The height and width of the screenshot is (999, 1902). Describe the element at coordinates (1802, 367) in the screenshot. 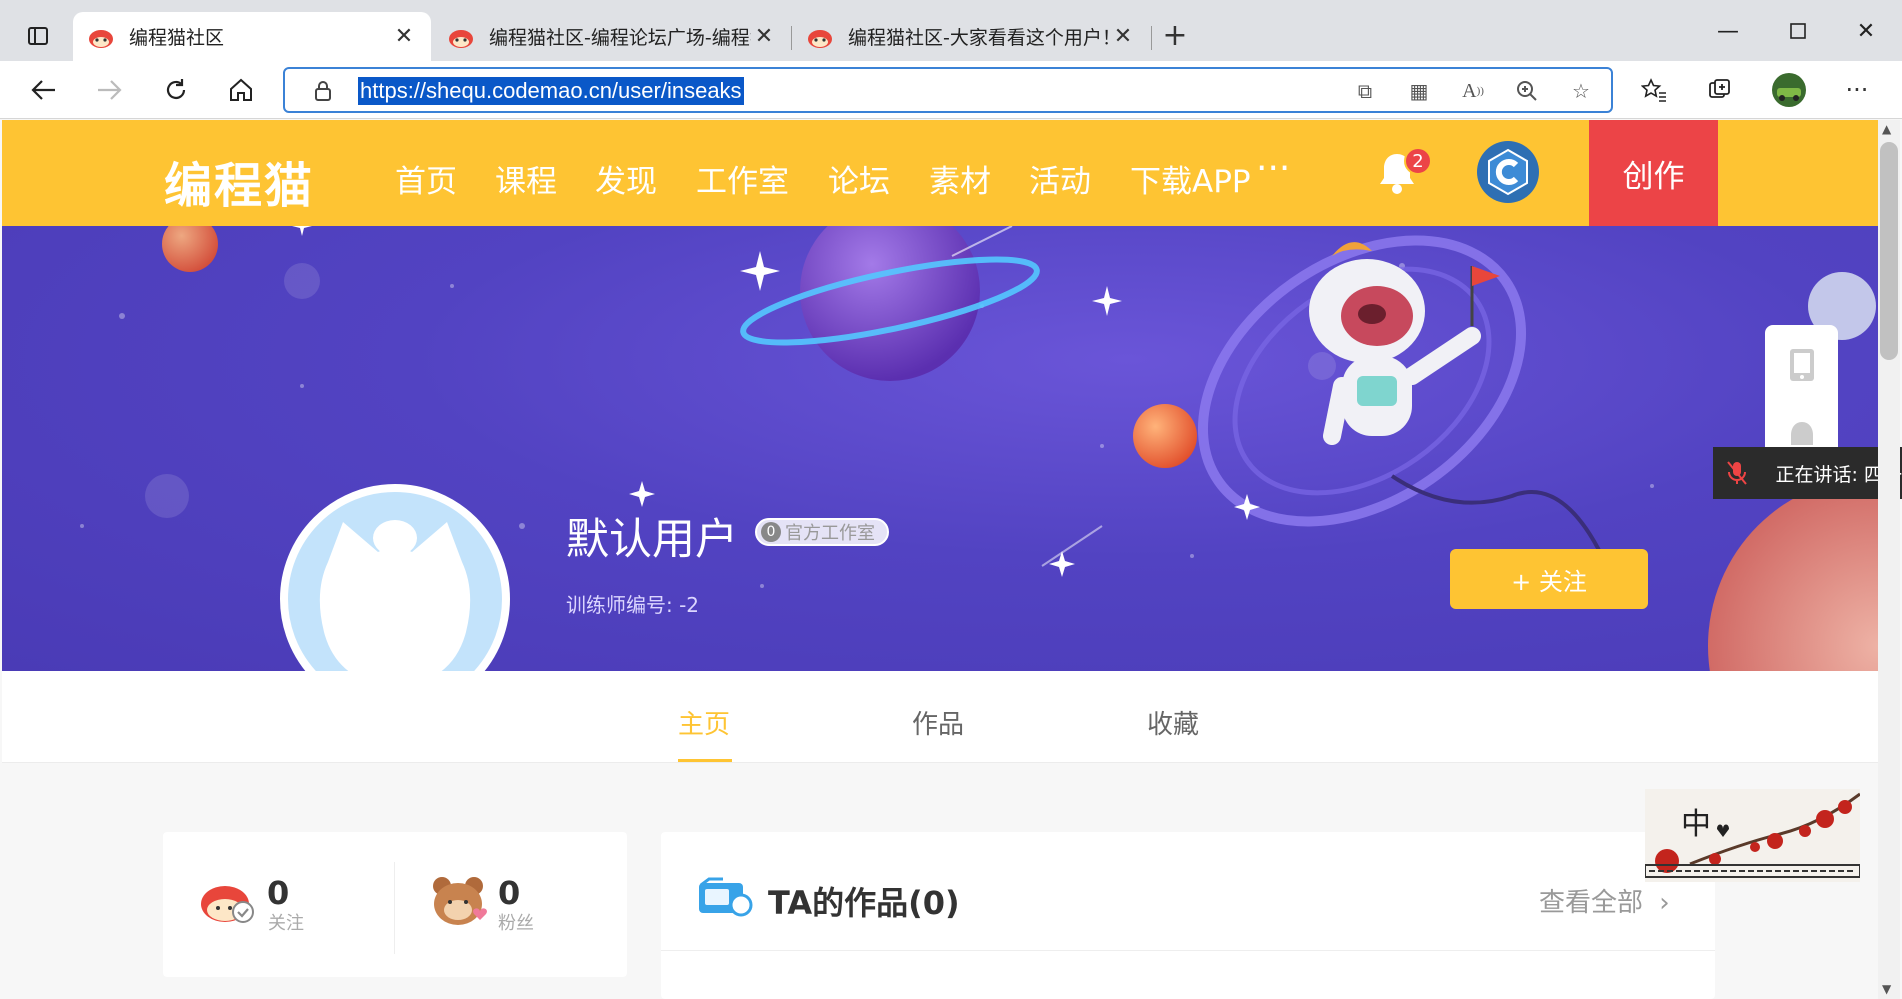

I see `mobile-app-icon` at that location.